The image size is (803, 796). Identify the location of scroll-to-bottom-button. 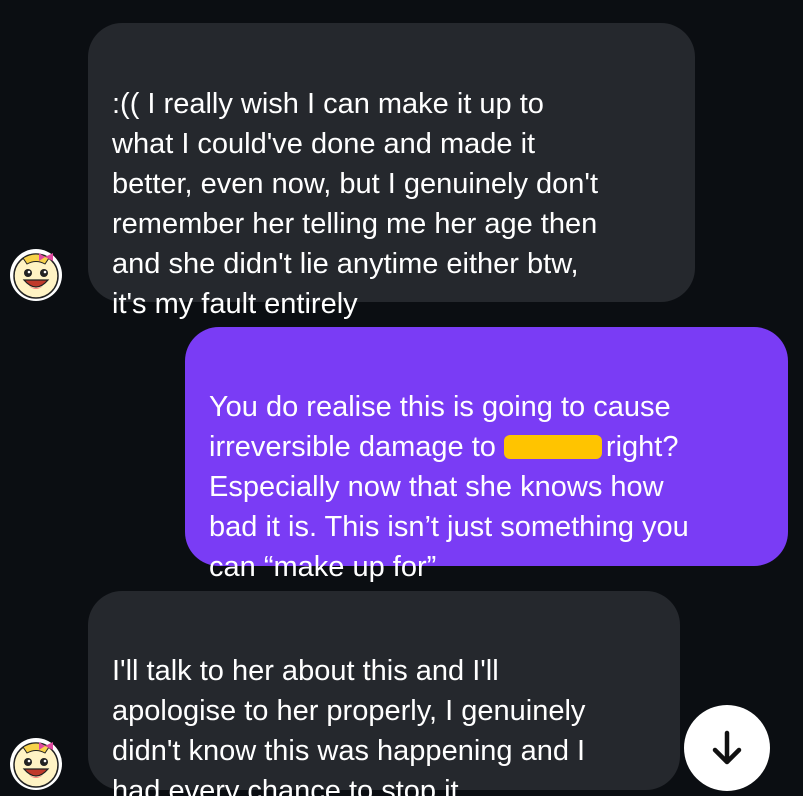
(727, 748).